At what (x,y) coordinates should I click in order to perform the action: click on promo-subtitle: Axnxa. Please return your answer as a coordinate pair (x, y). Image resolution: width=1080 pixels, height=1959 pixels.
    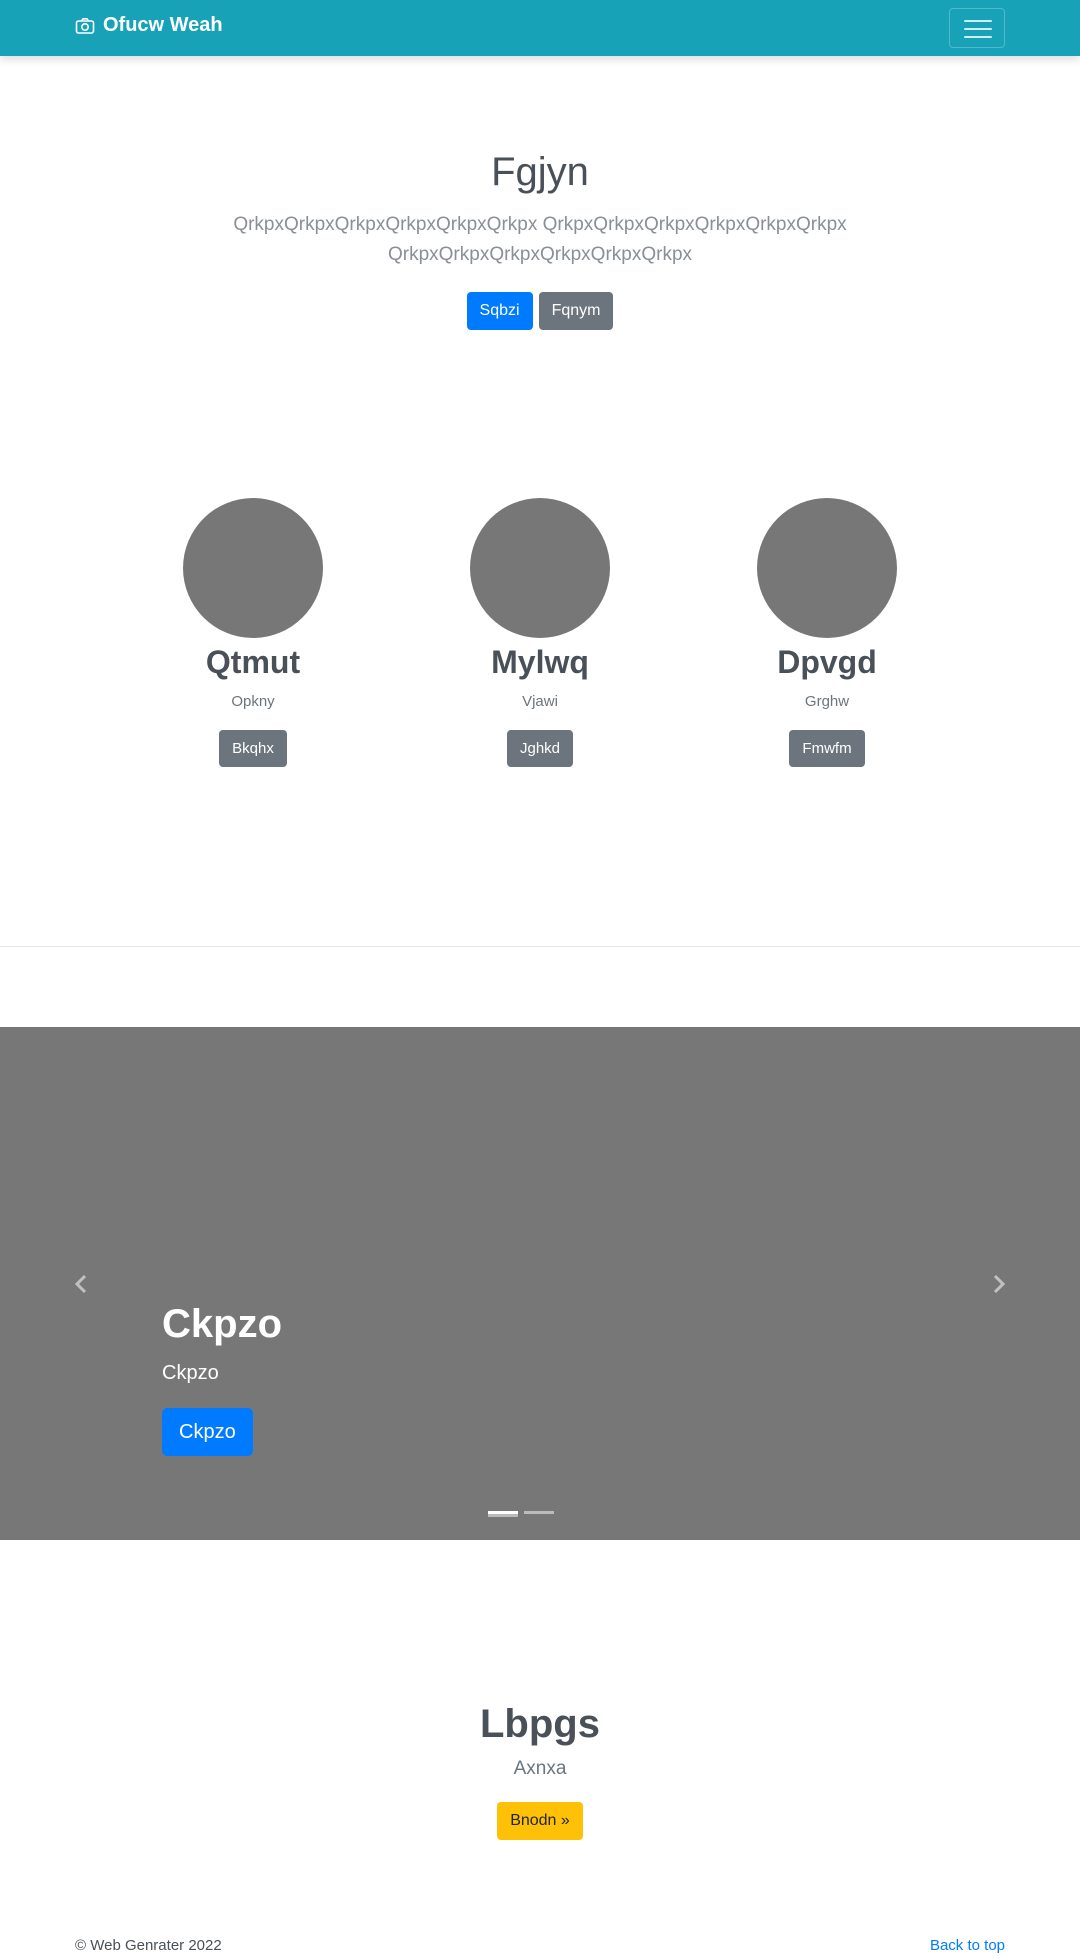
    Looking at the image, I should click on (540, 1768).